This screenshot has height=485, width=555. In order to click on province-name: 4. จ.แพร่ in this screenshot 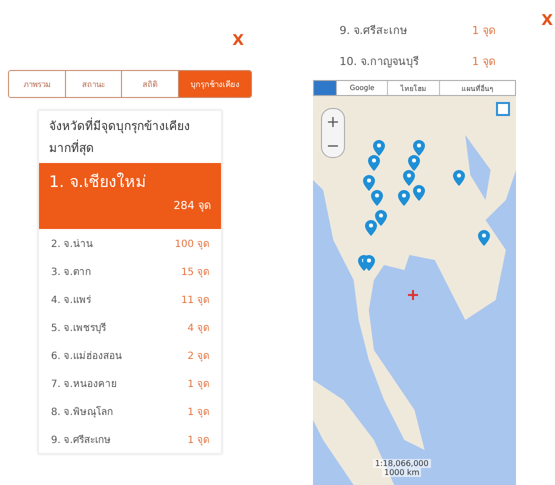, I will do `click(71, 300)`.